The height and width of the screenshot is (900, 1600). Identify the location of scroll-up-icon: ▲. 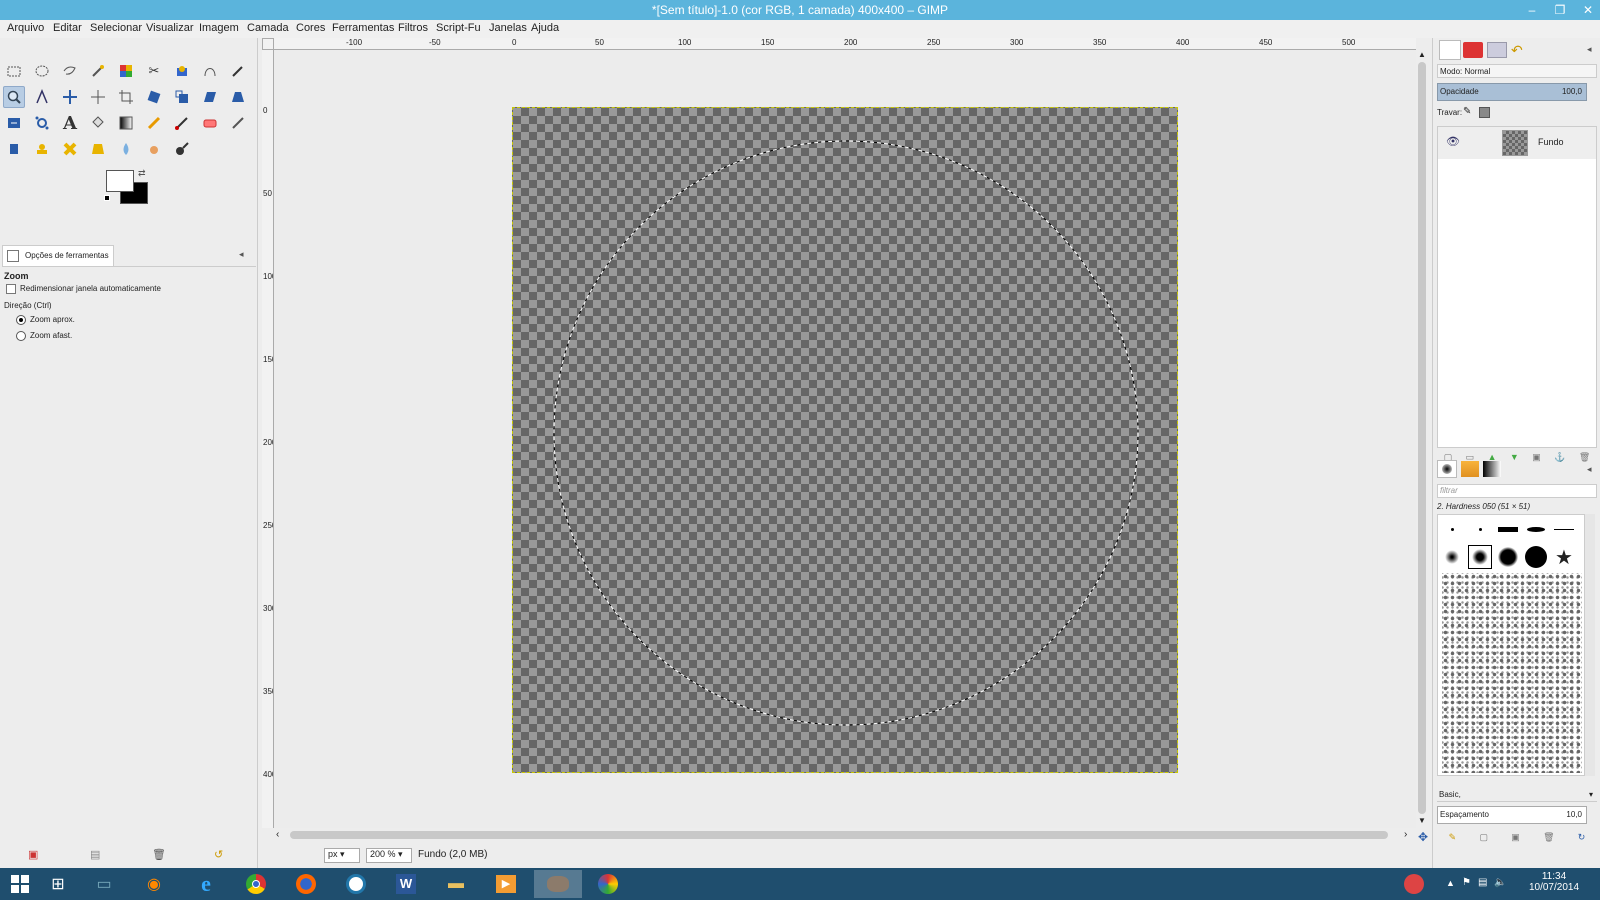
(1422, 54).